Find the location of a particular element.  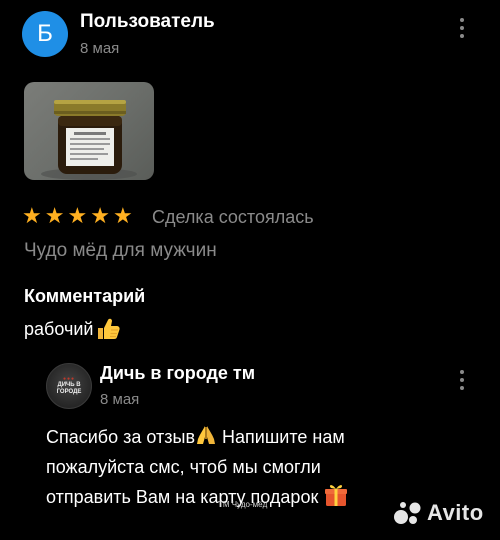

product-name: Чудо мёд для мужчин is located at coordinates (120, 251).